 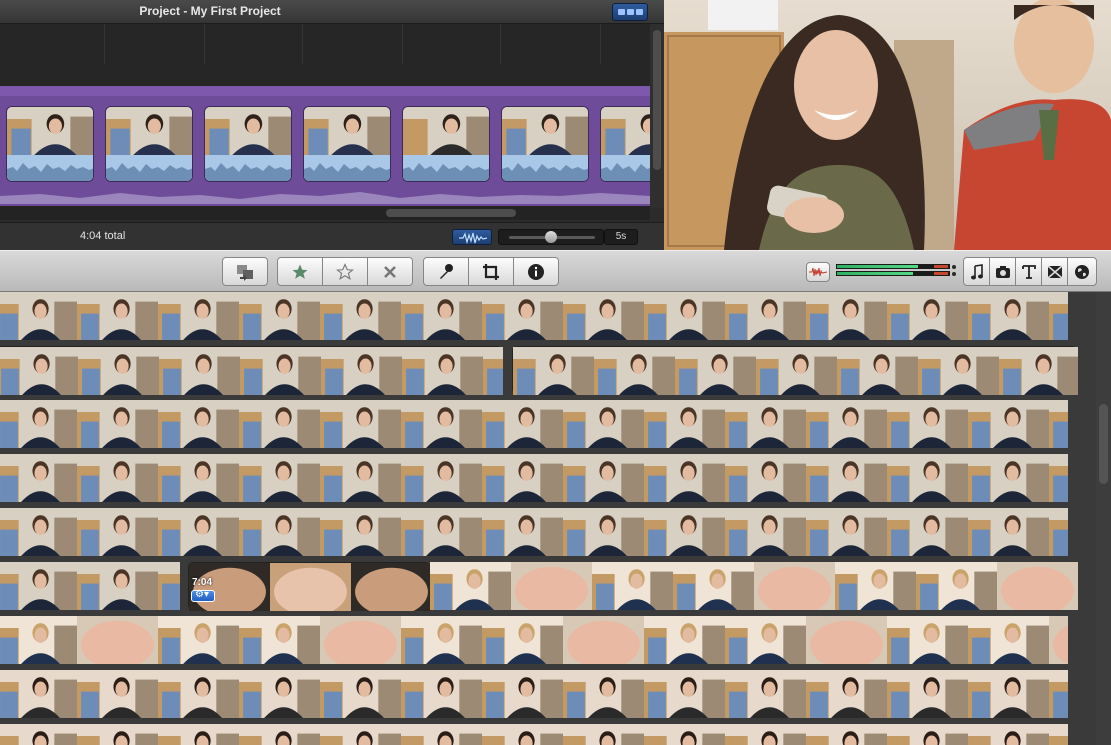 I want to click on clip-duration-label: 7:04, so click(x=202, y=582).